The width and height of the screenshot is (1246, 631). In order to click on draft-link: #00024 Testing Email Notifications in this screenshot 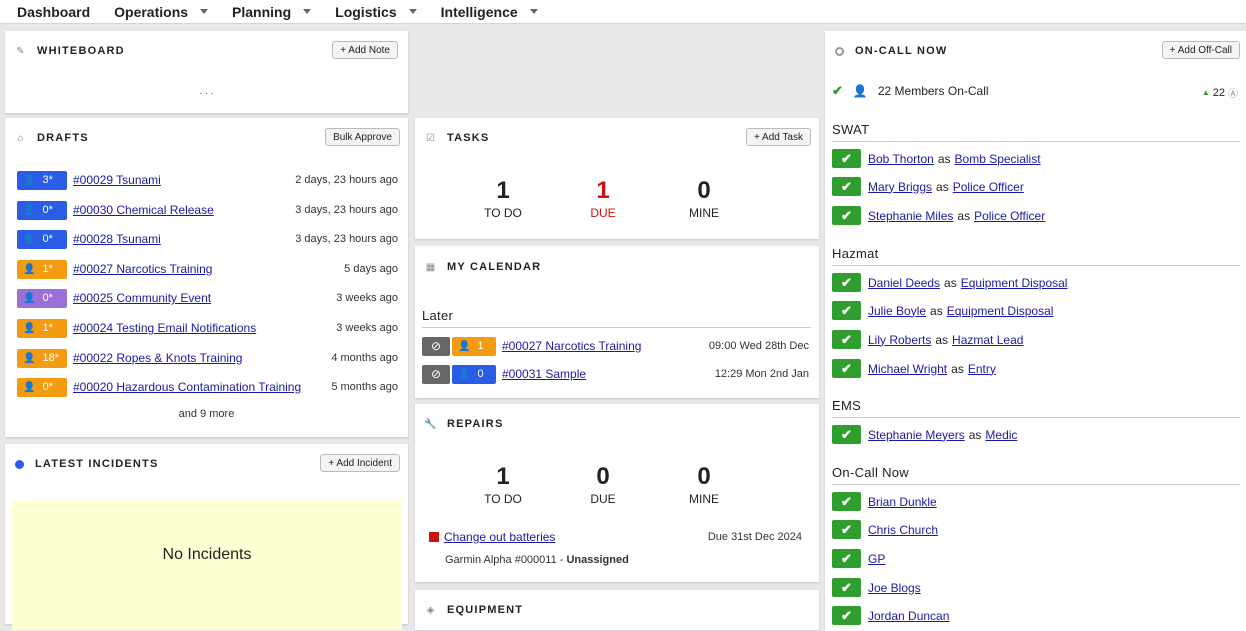, I will do `click(164, 328)`.